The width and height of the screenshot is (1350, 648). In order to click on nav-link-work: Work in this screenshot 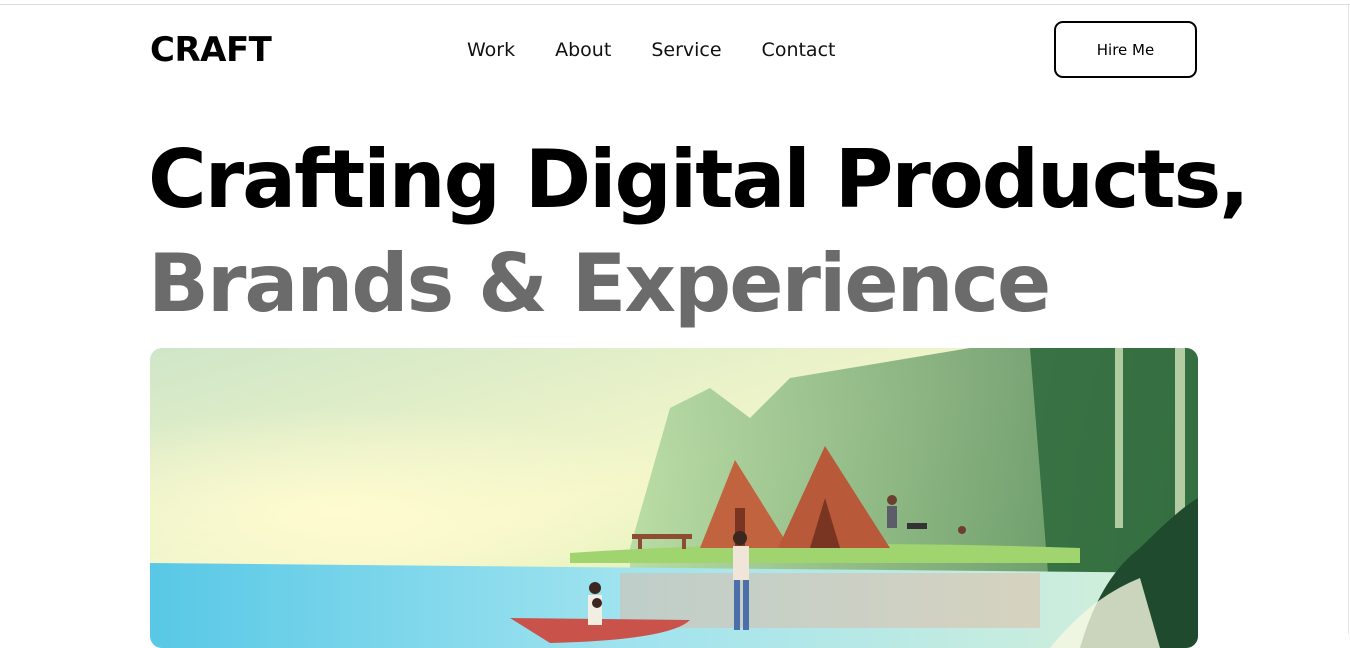, I will do `click(491, 50)`.